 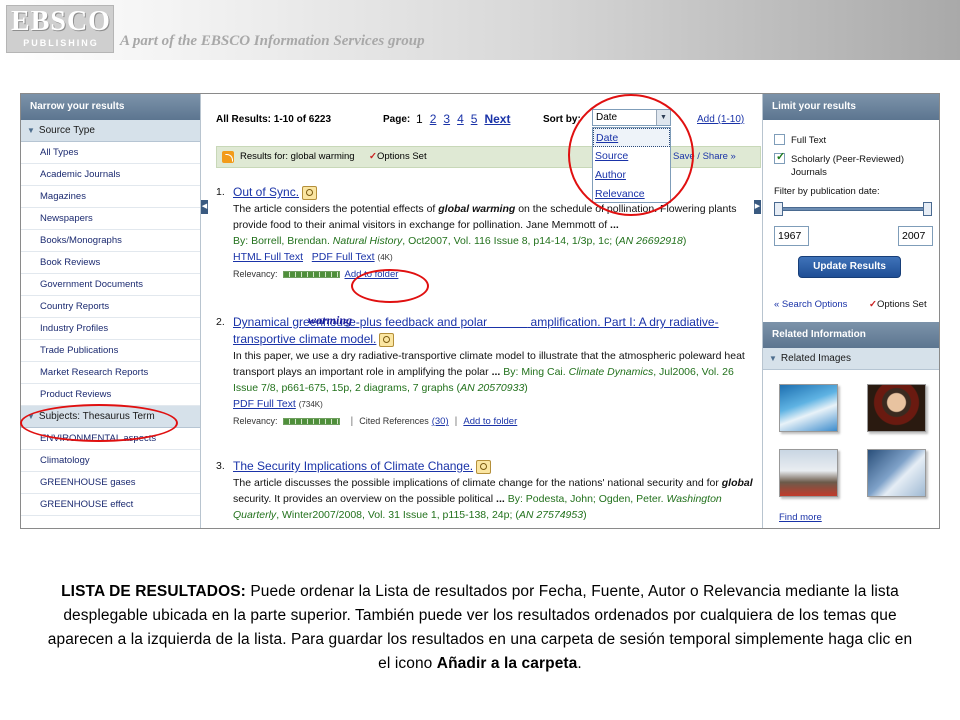 I want to click on save-share-link: Save / Share », so click(x=704, y=157).